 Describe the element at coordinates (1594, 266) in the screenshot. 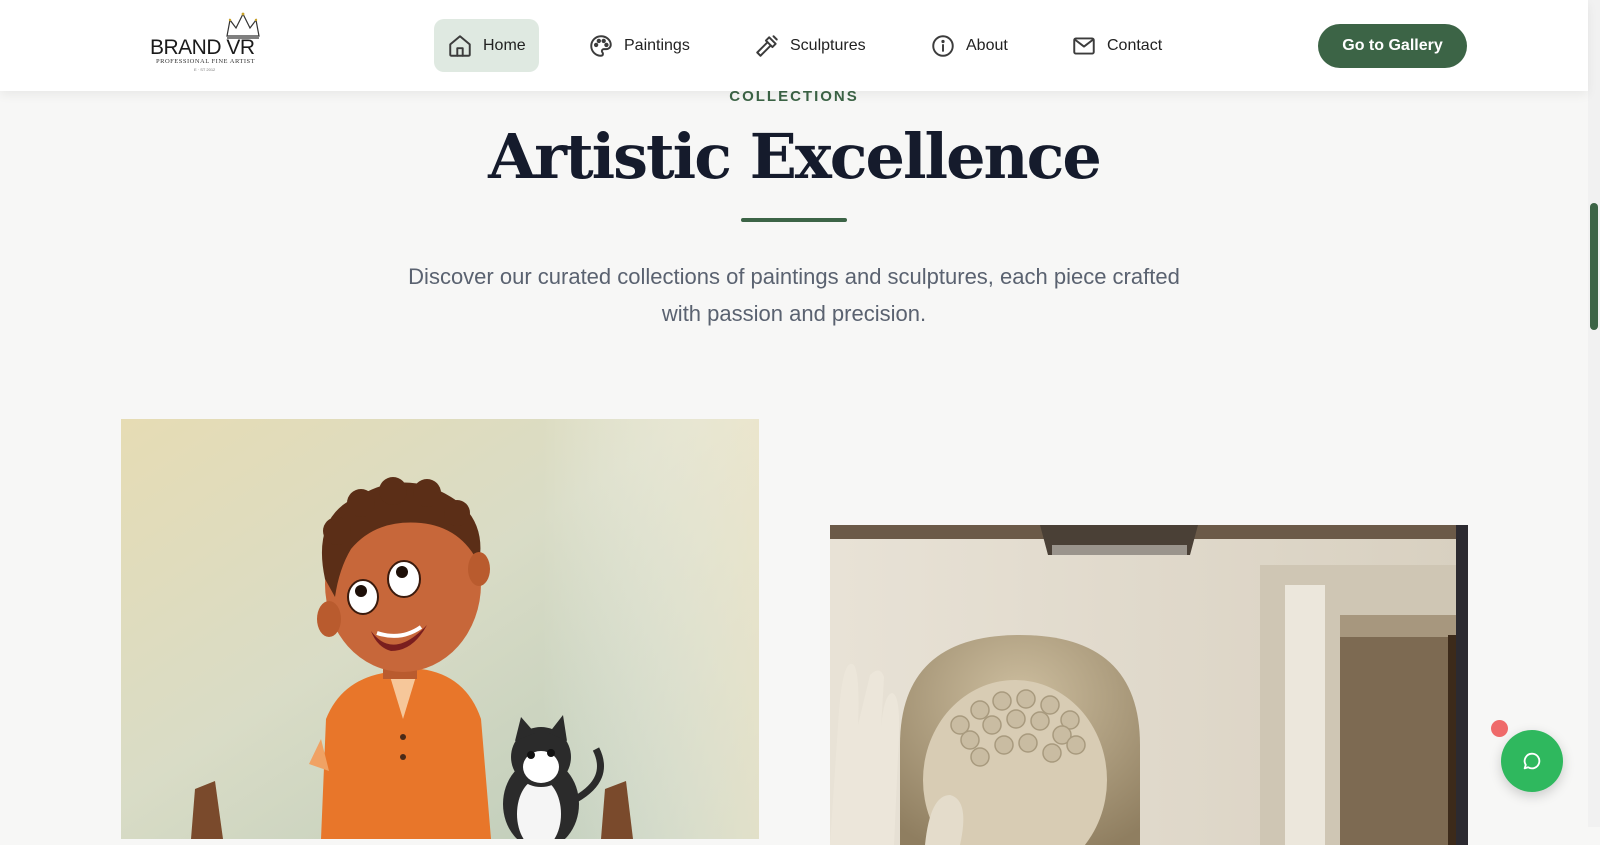

I see `scrollbar-thumb` at that location.